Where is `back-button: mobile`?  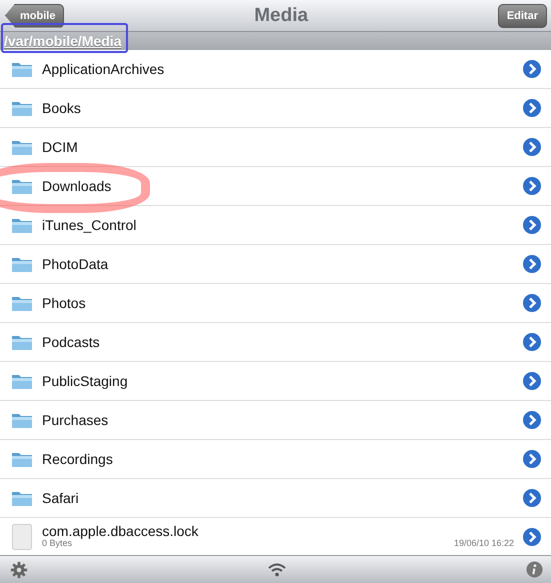 back-button: mobile is located at coordinates (34, 16).